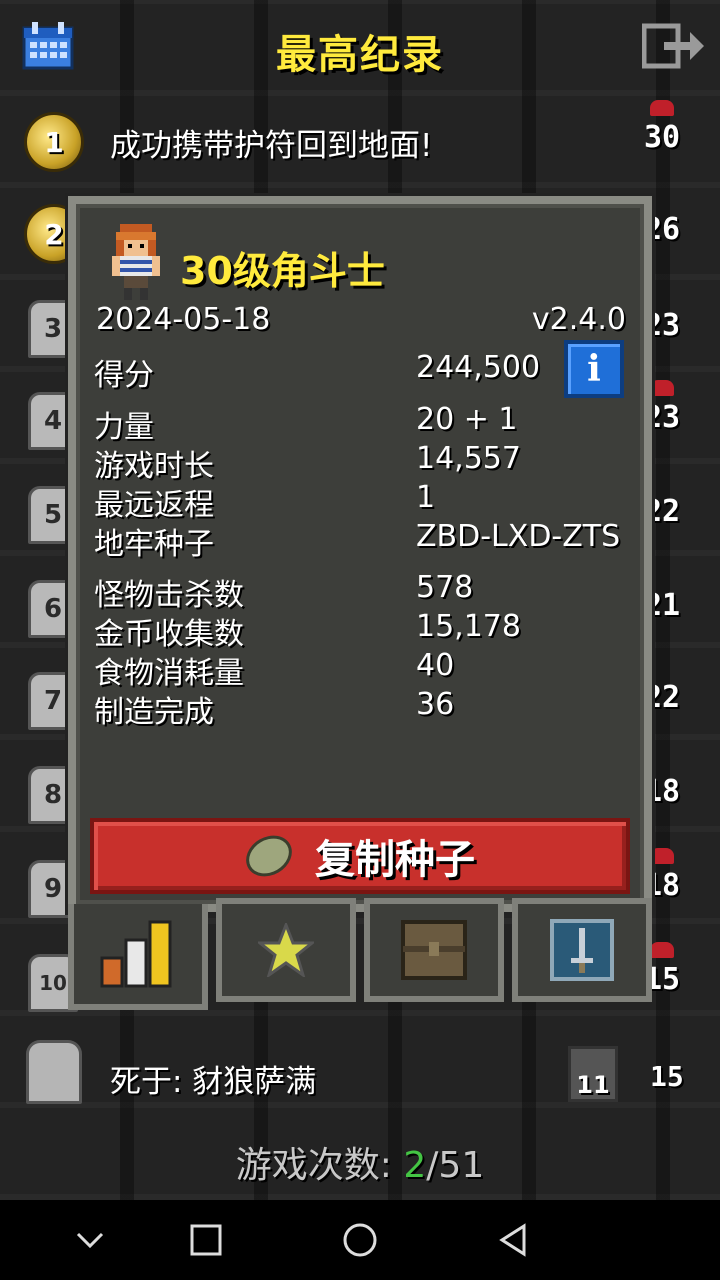  What do you see at coordinates (593, 1074) in the screenshot?
I see `class-badge-icon: 11` at bounding box center [593, 1074].